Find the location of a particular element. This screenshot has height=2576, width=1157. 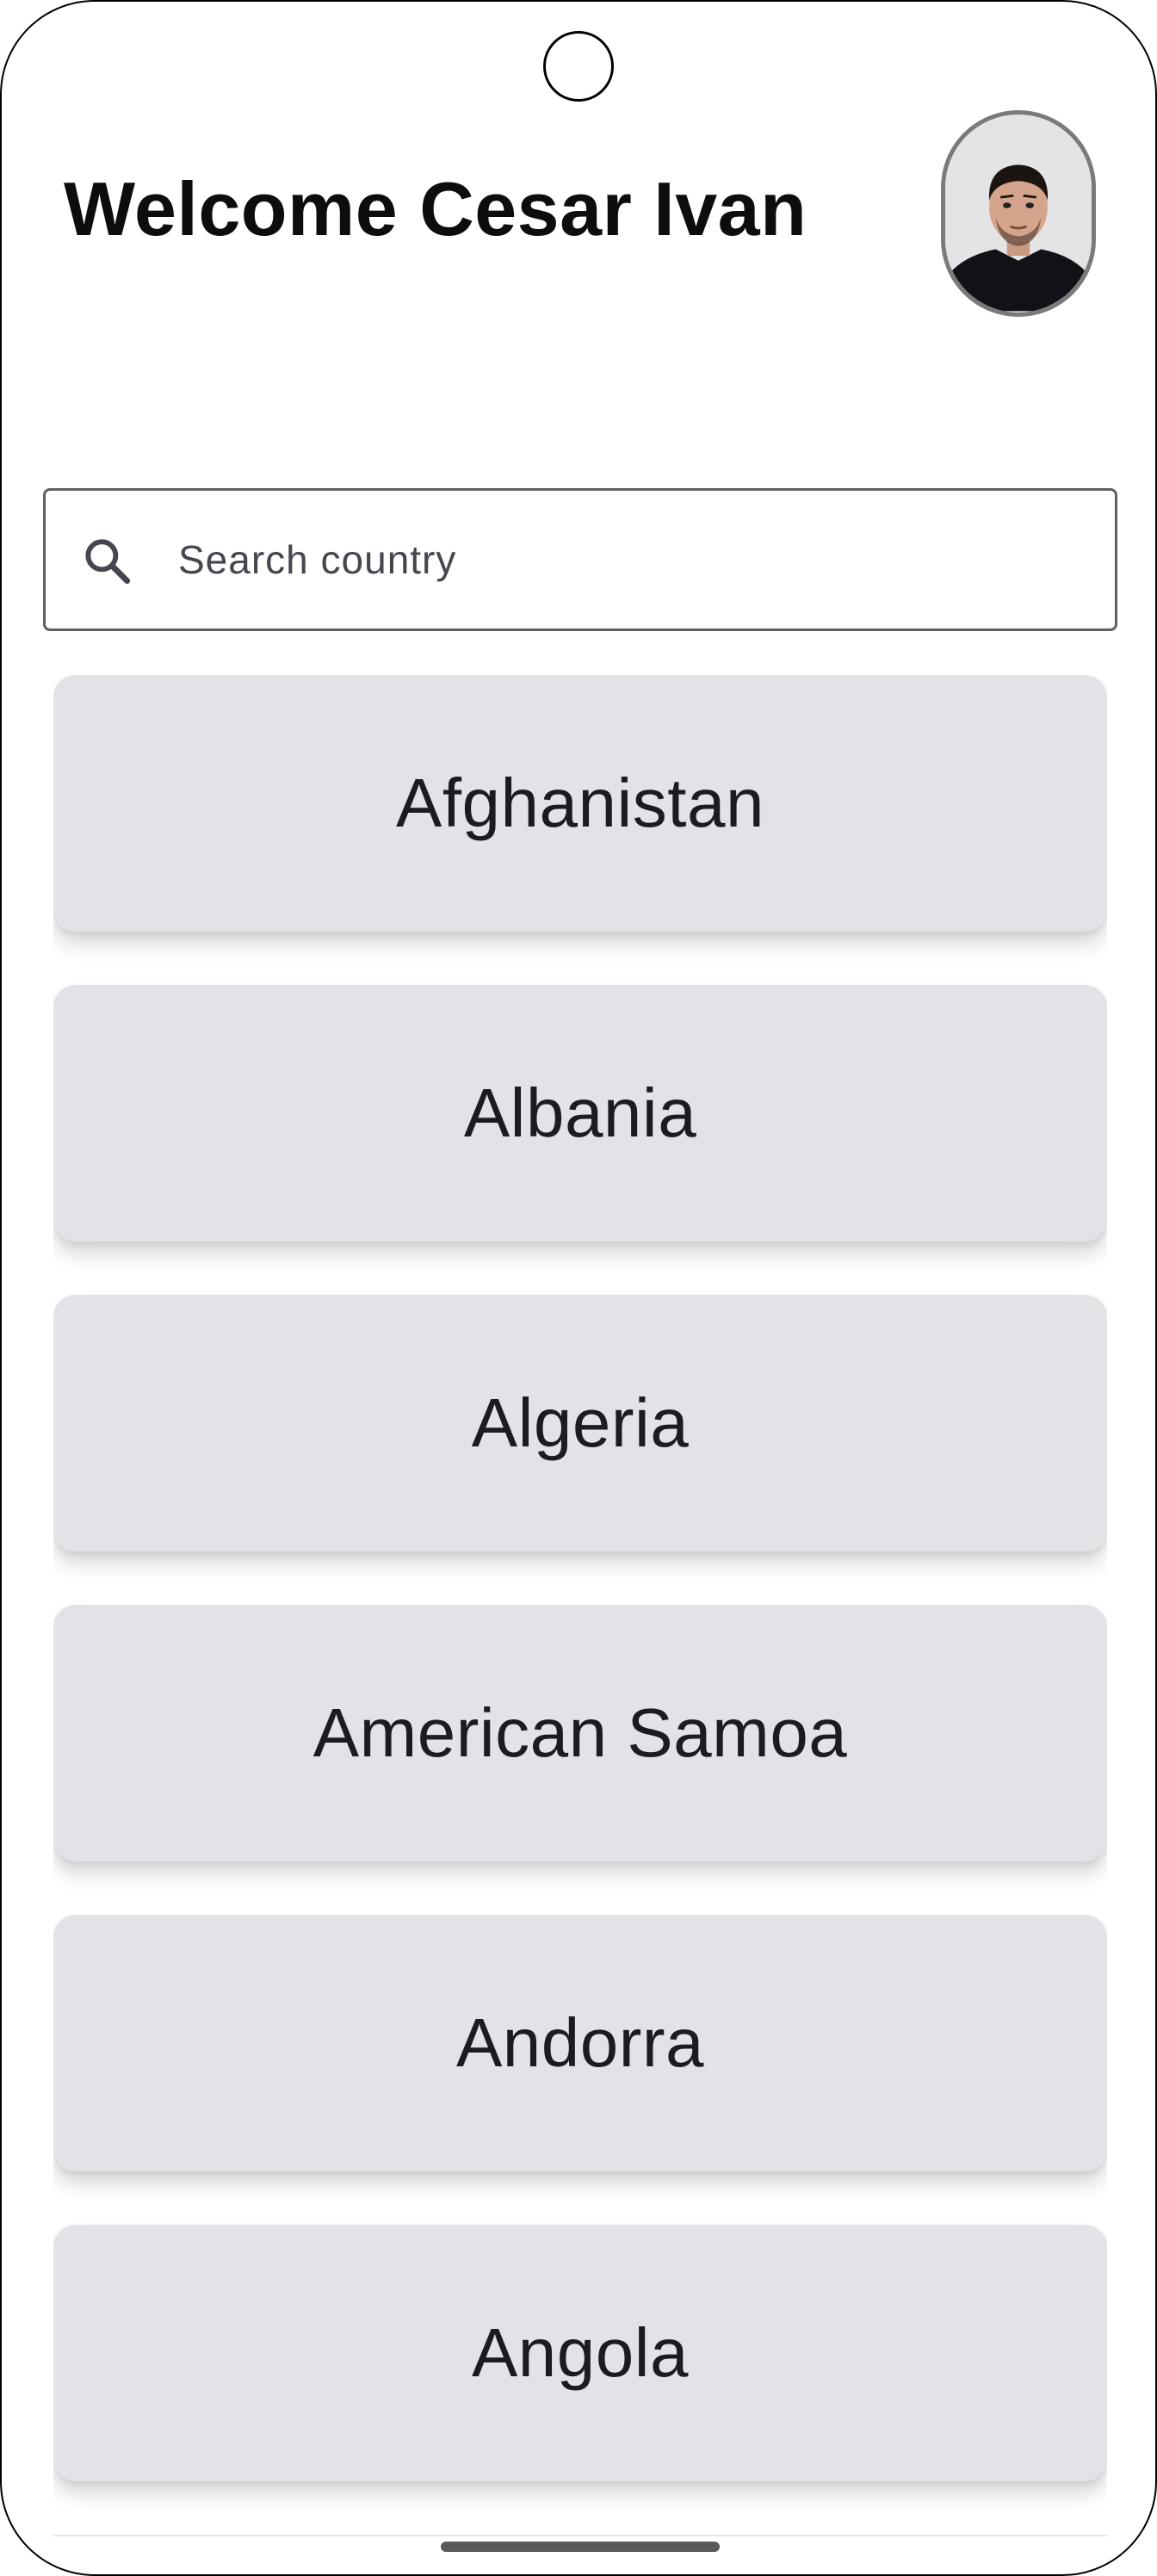

country-name: Albania is located at coordinates (580, 1112).